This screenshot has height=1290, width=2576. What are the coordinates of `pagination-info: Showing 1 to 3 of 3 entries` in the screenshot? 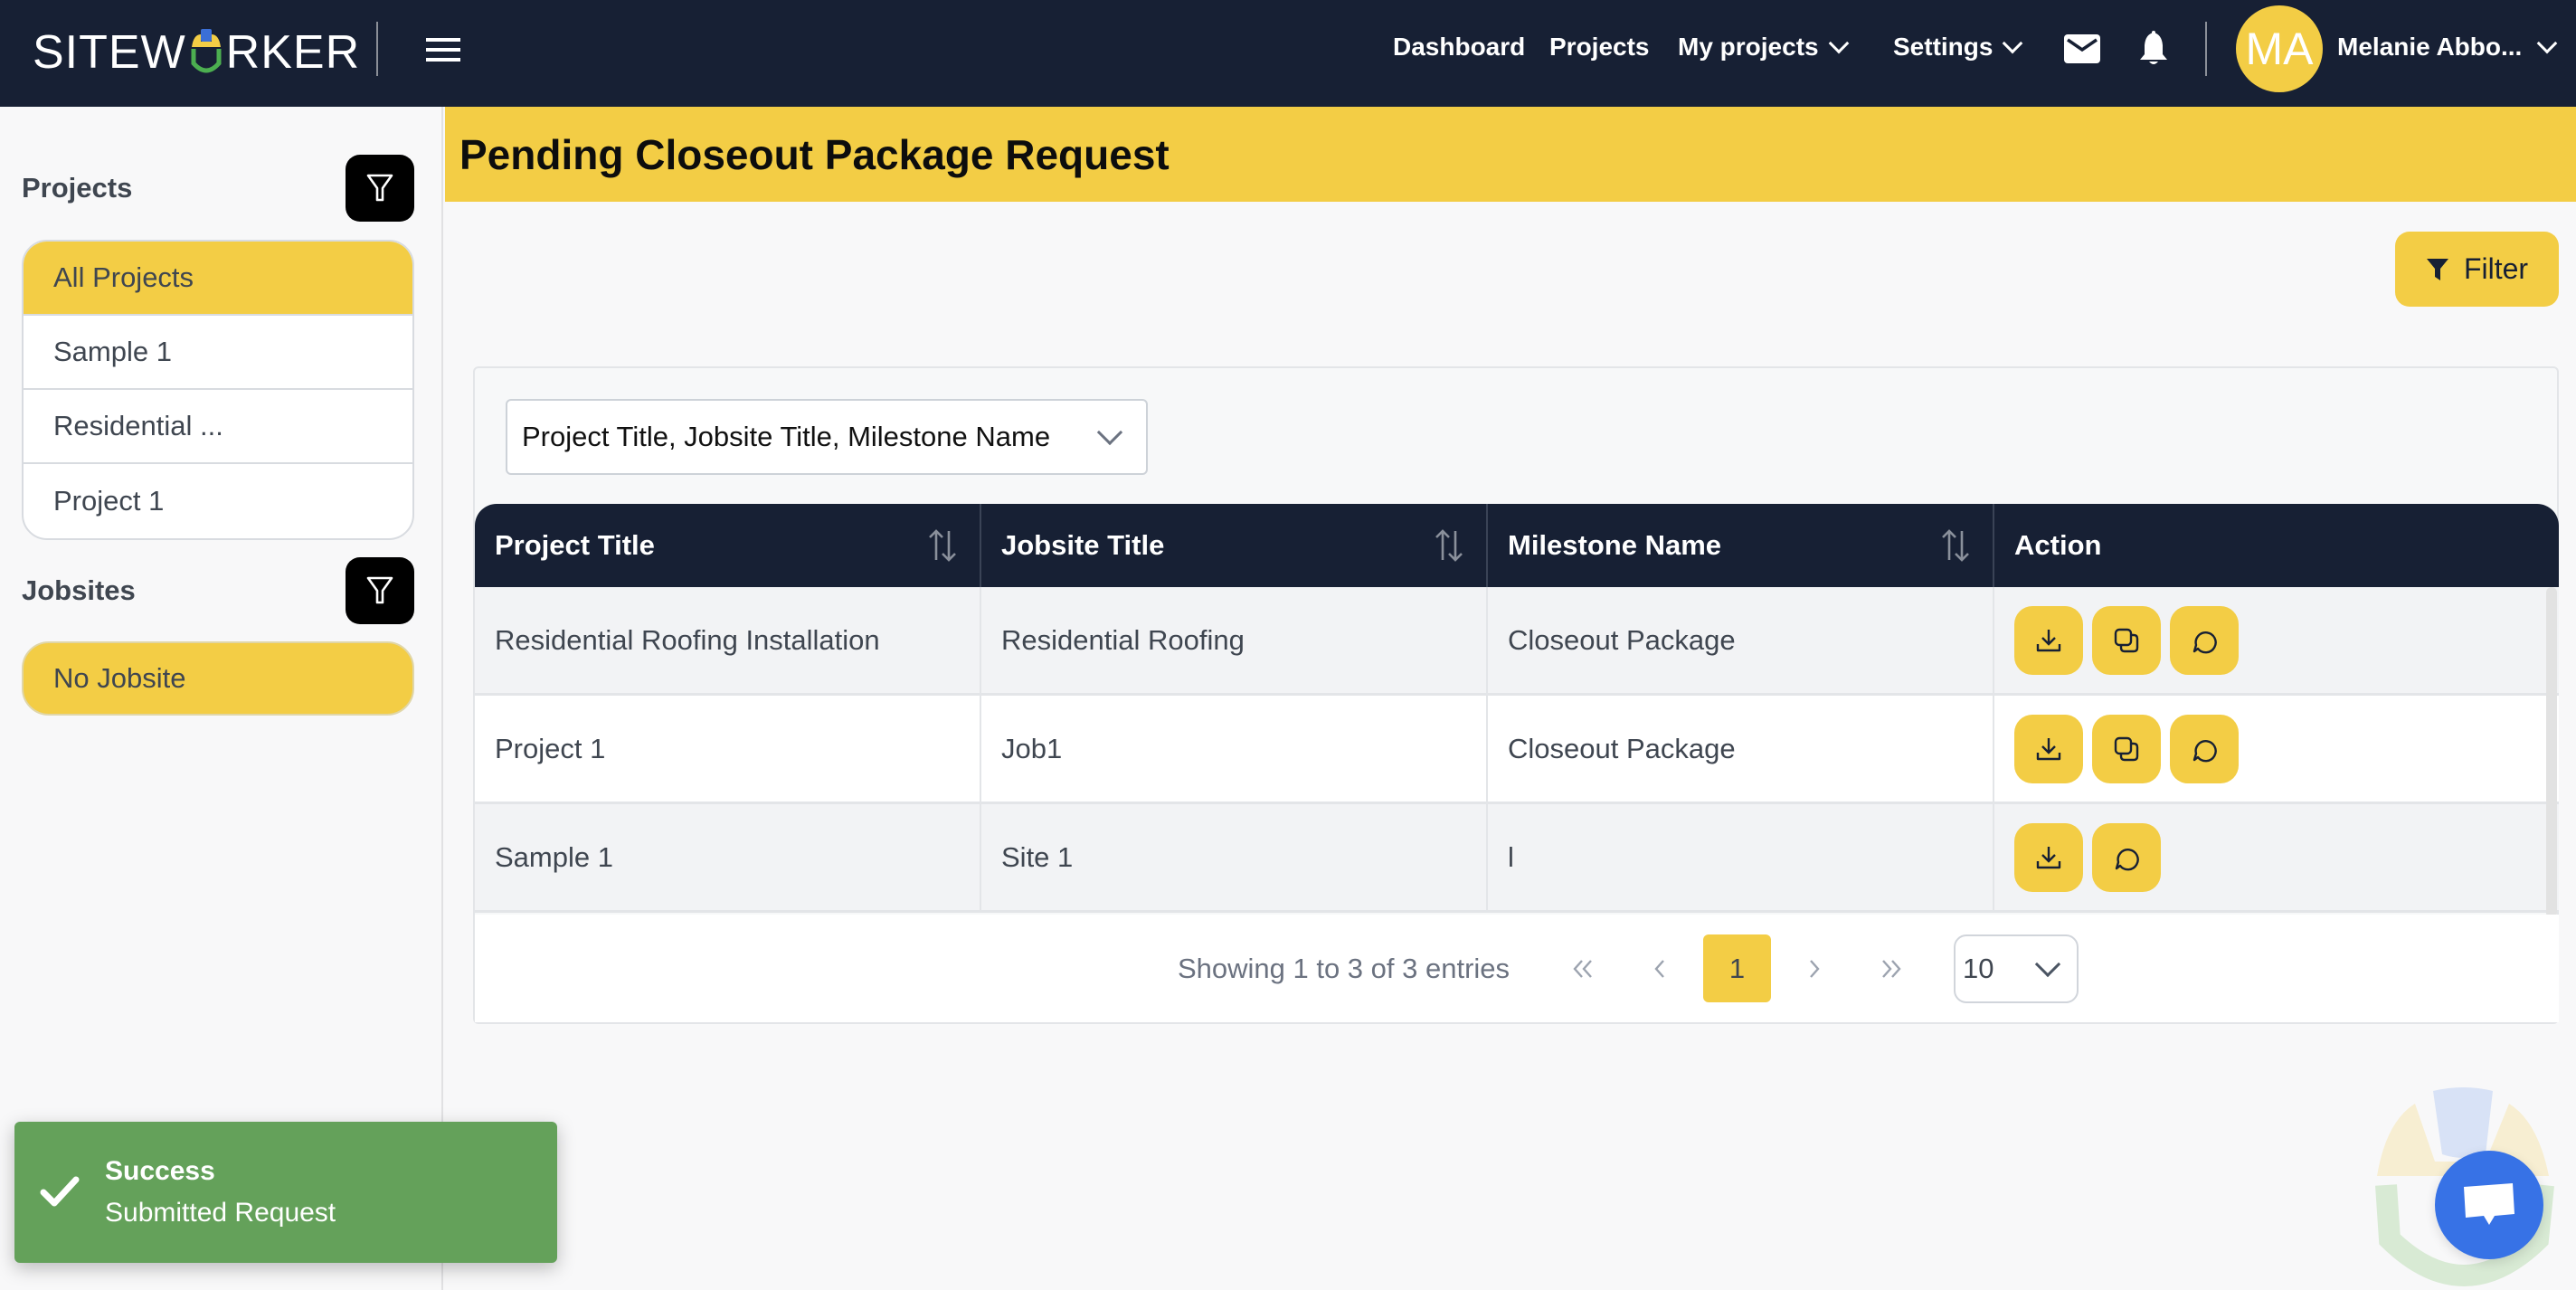 It's located at (1344, 968).